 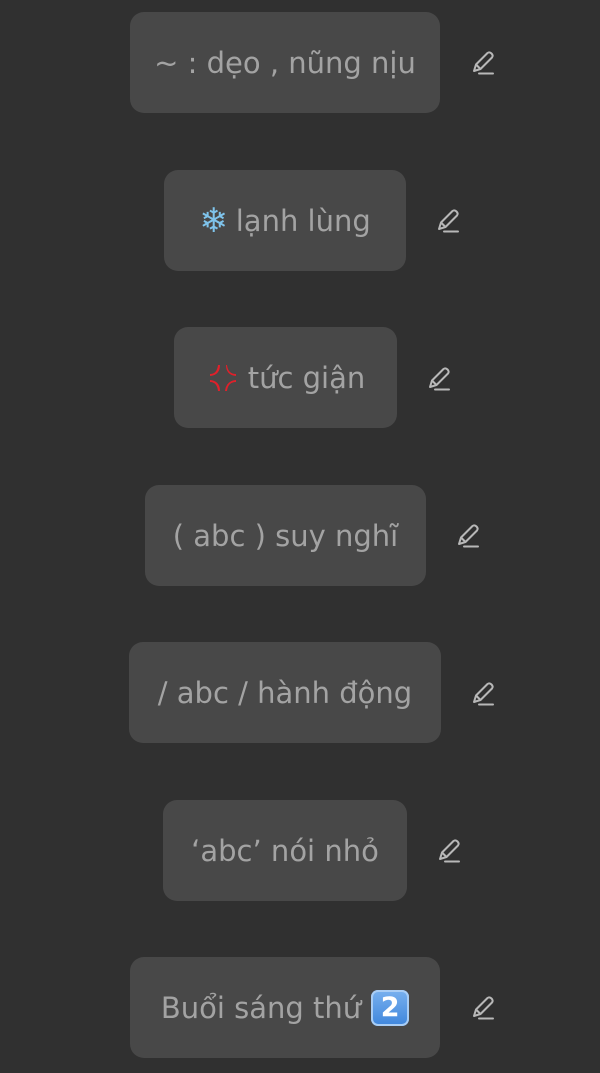 I want to click on status-chip-hanh-dong: / abc / hành động, so click(x=285, y=692).